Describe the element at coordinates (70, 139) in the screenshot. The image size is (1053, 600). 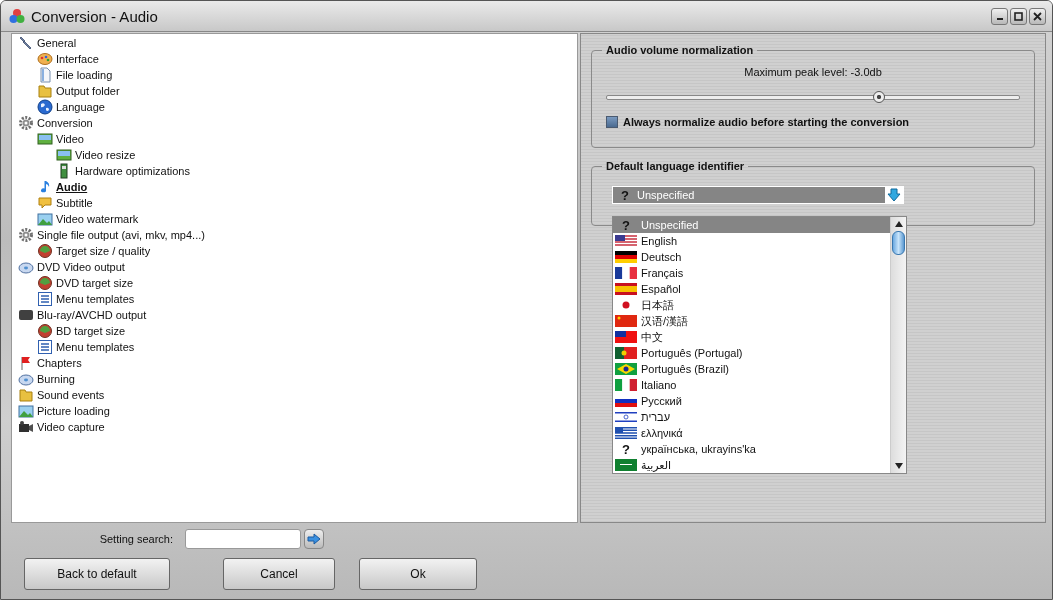
I see `tree-item: Video` at that location.